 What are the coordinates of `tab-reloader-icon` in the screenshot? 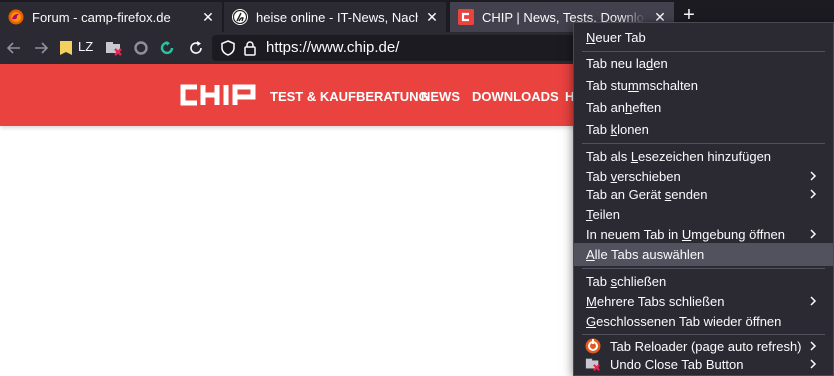 It's located at (593, 346).